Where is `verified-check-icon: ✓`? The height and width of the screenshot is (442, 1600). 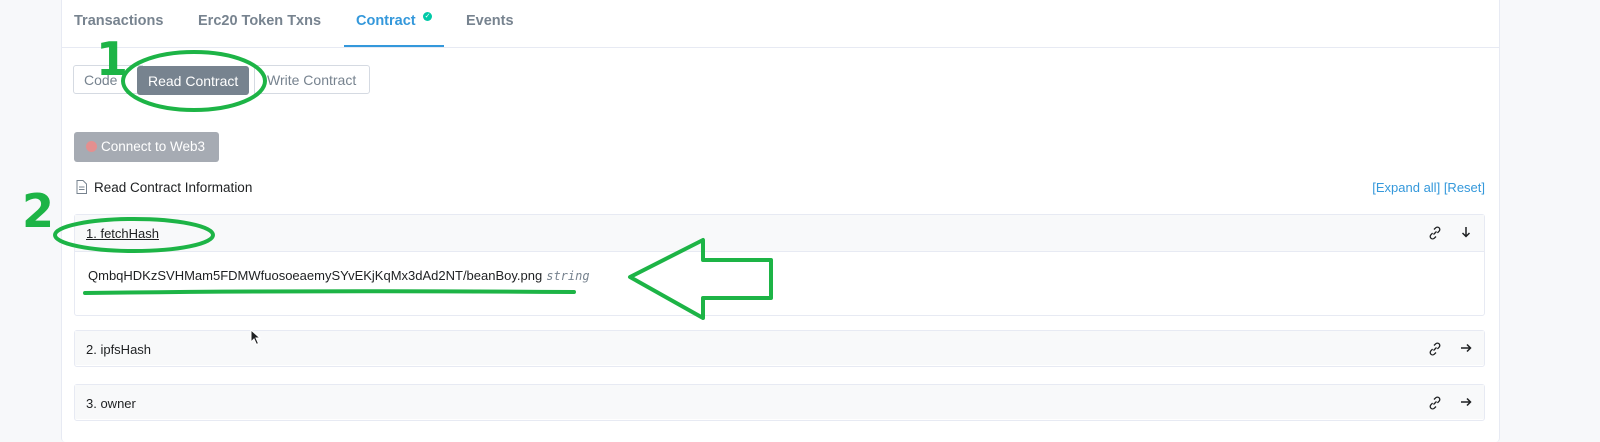 verified-check-icon: ✓ is located at coordinates (427, 16).